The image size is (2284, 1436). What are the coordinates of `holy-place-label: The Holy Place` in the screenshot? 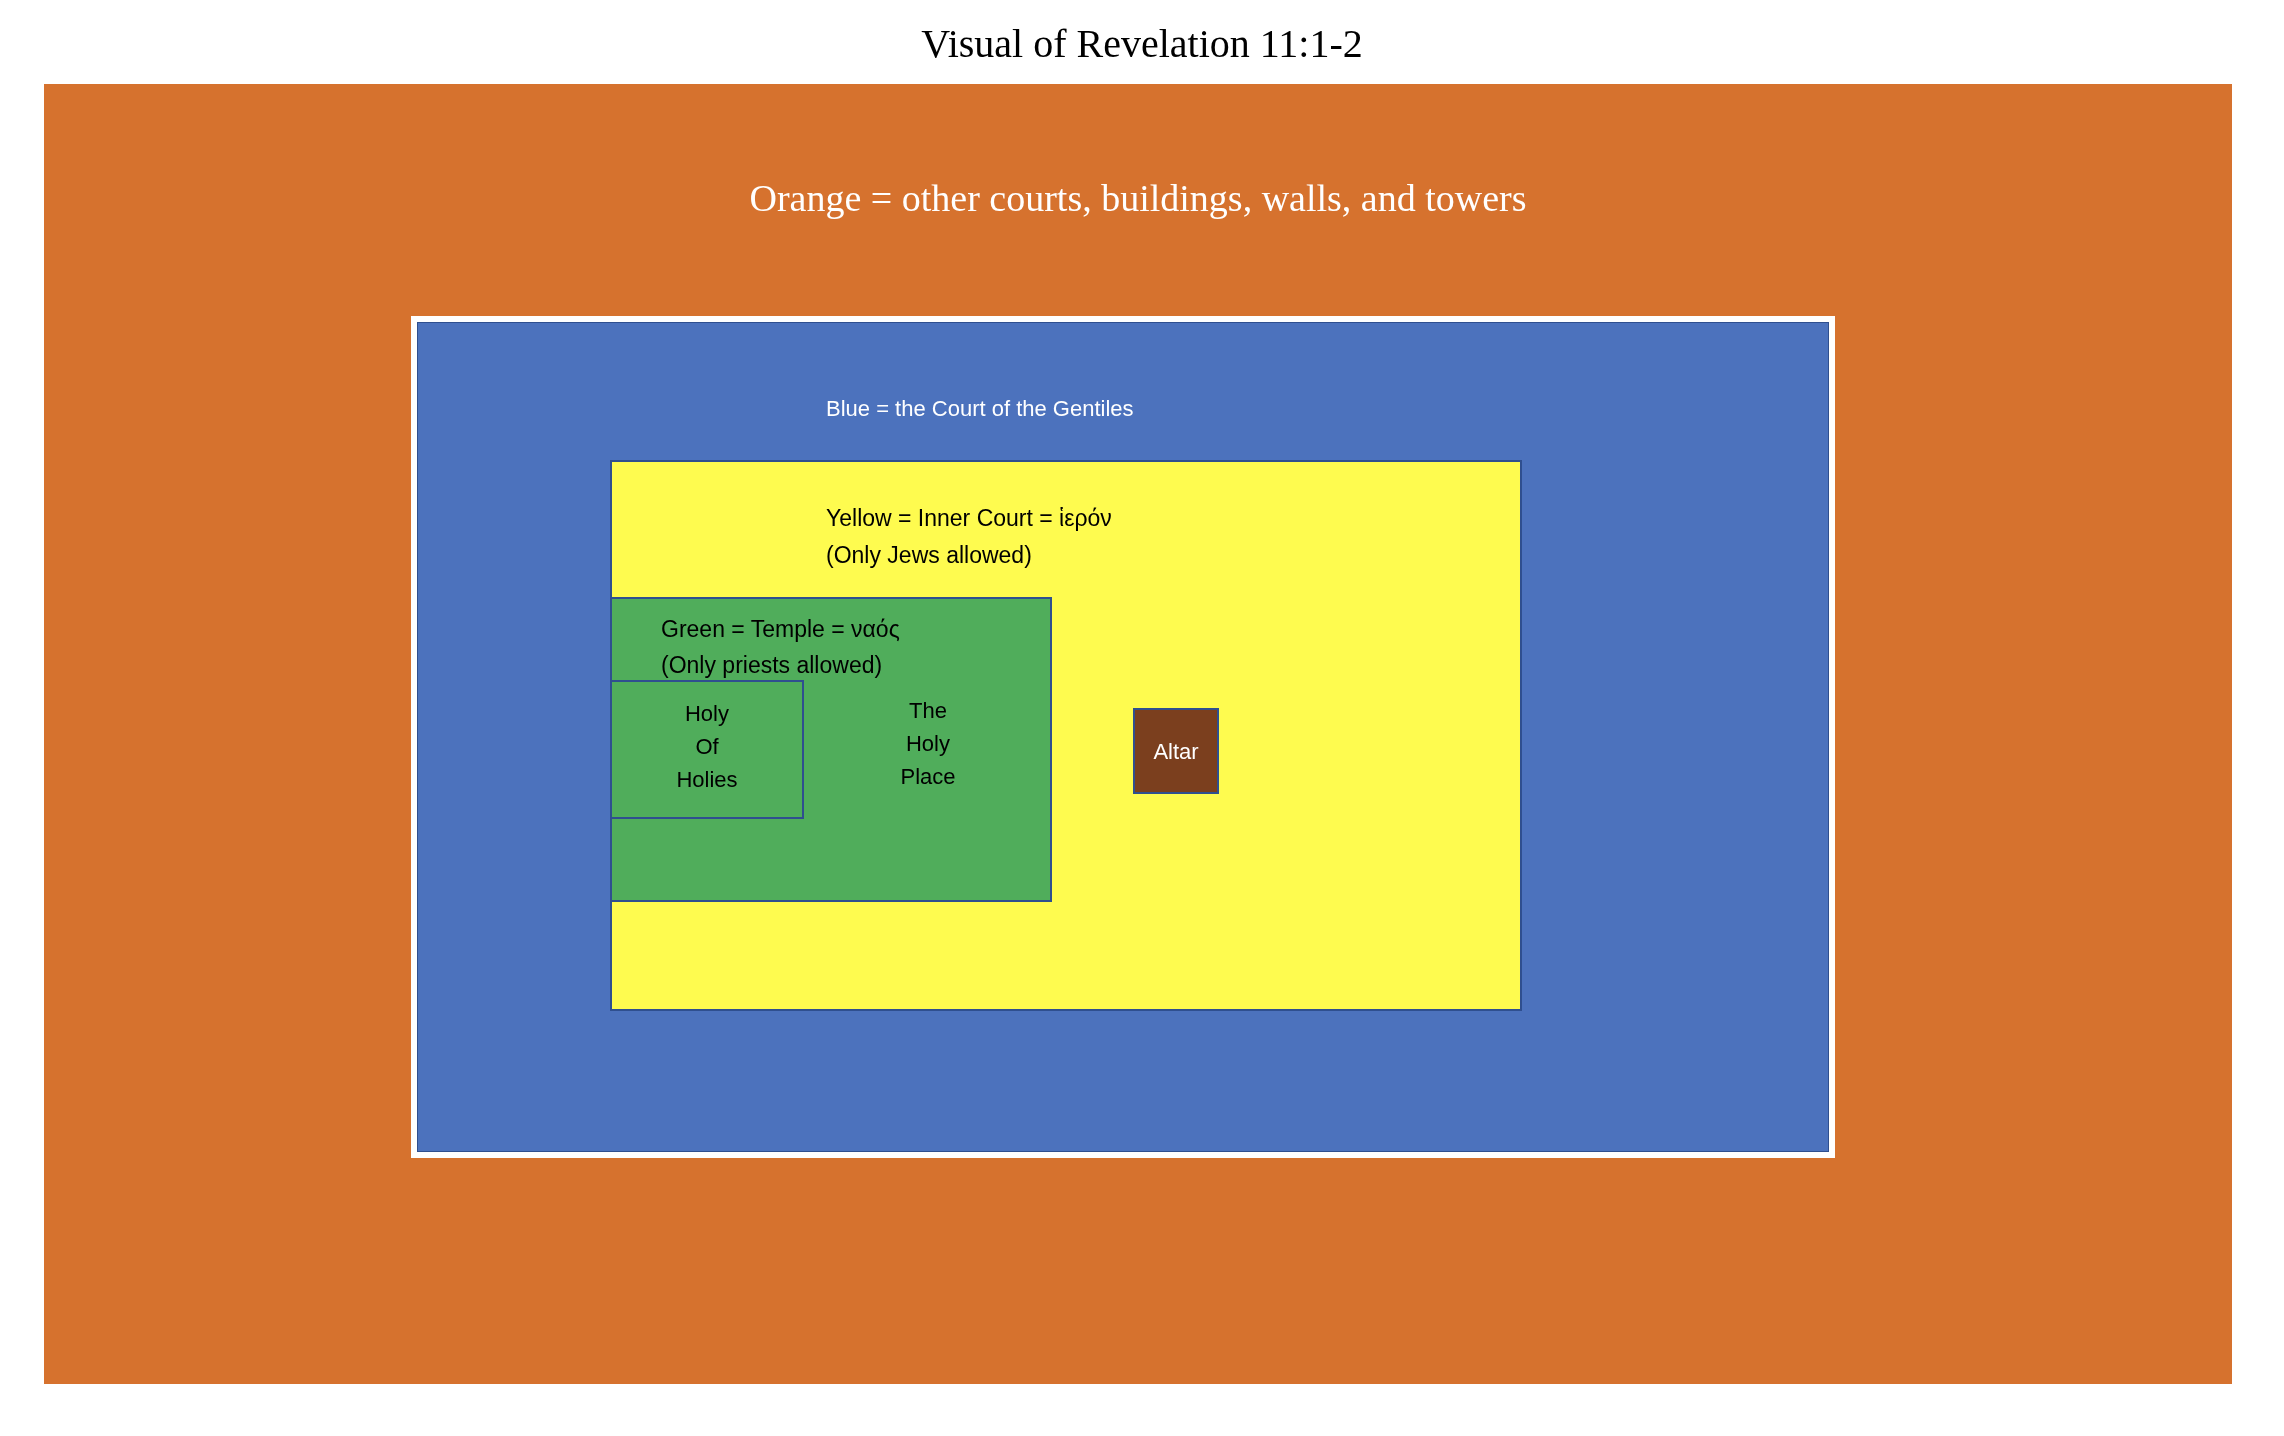 It's located at (928, 744).